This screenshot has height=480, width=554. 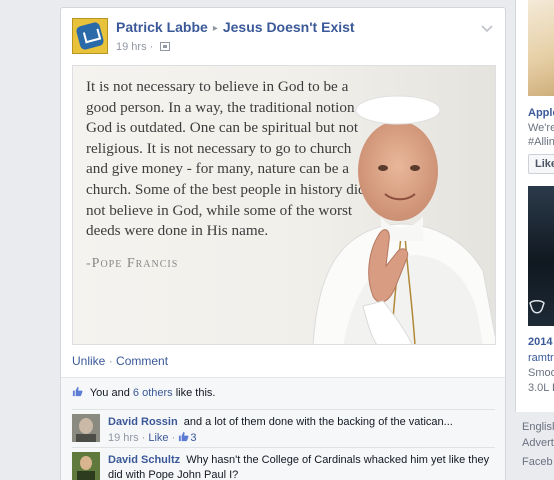 I want to click on comment-link: Comment, so click(x=142, y=361).